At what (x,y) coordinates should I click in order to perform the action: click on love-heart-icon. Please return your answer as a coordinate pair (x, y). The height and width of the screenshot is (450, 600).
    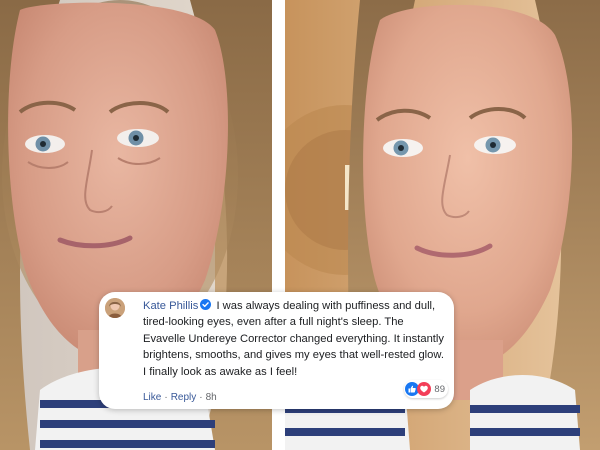
    Looking at the image, I should click on (424, 389).